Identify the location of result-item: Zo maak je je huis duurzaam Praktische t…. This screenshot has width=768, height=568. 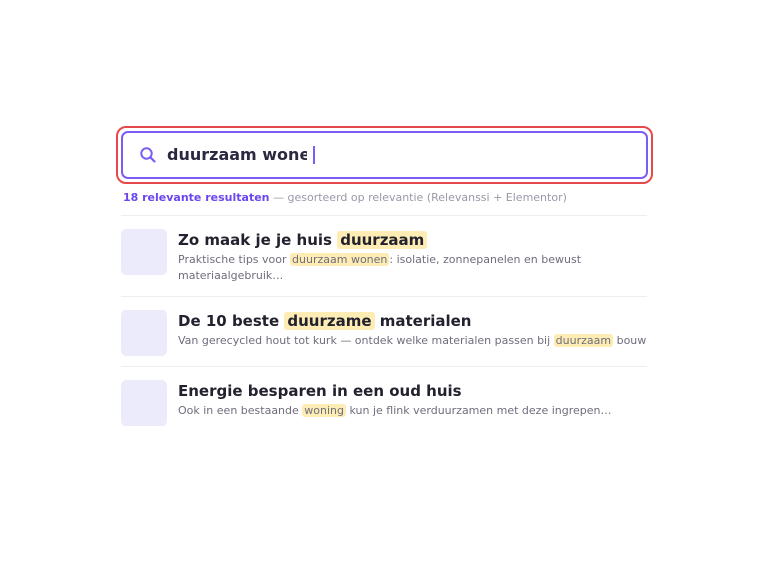
(384, 255).